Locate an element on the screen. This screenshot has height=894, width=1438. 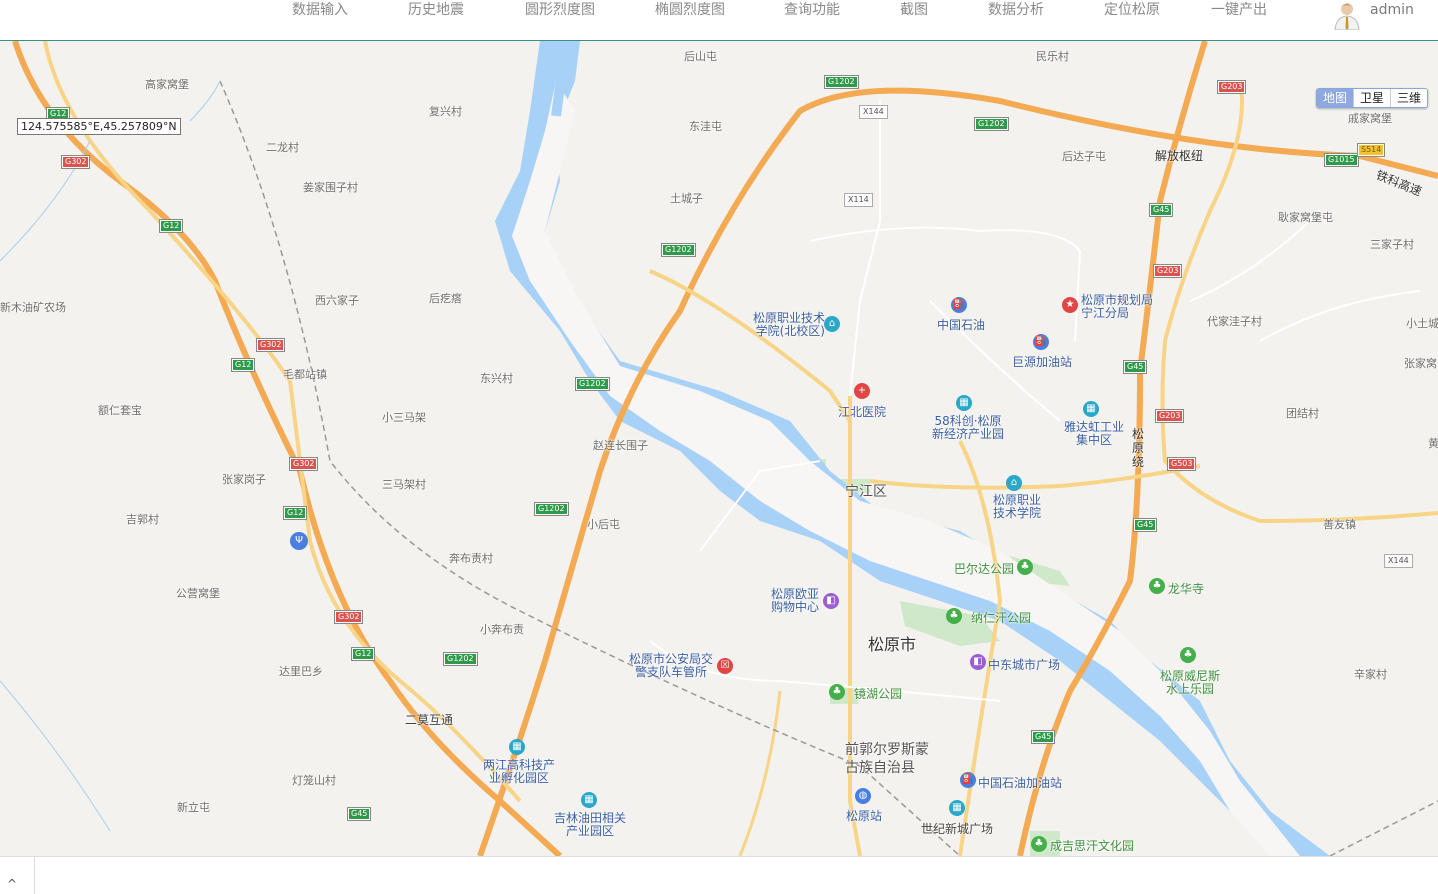
hospital-icon: + is located at coordinates (862, 391).